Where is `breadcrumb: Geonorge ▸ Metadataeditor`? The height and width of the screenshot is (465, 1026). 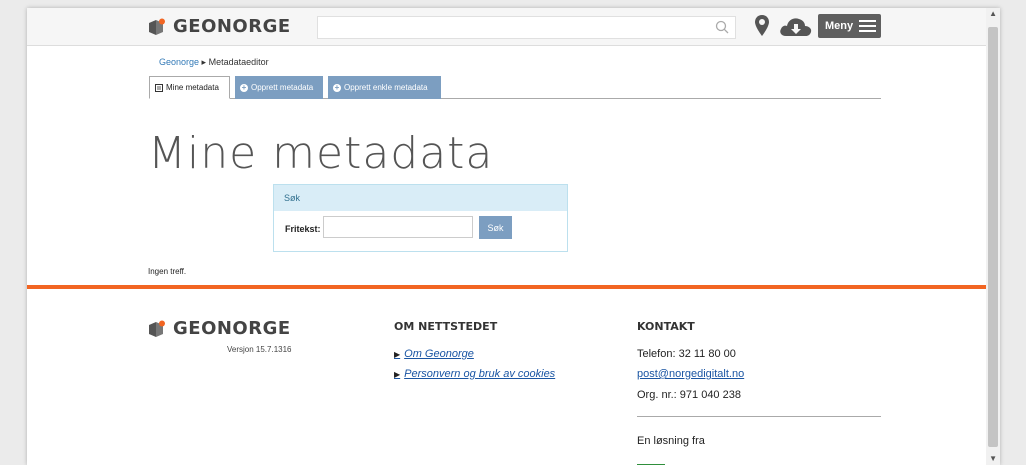
breadcrumb: Geonorge ▸ Metadataeditor is located at coordinates (214, 62).